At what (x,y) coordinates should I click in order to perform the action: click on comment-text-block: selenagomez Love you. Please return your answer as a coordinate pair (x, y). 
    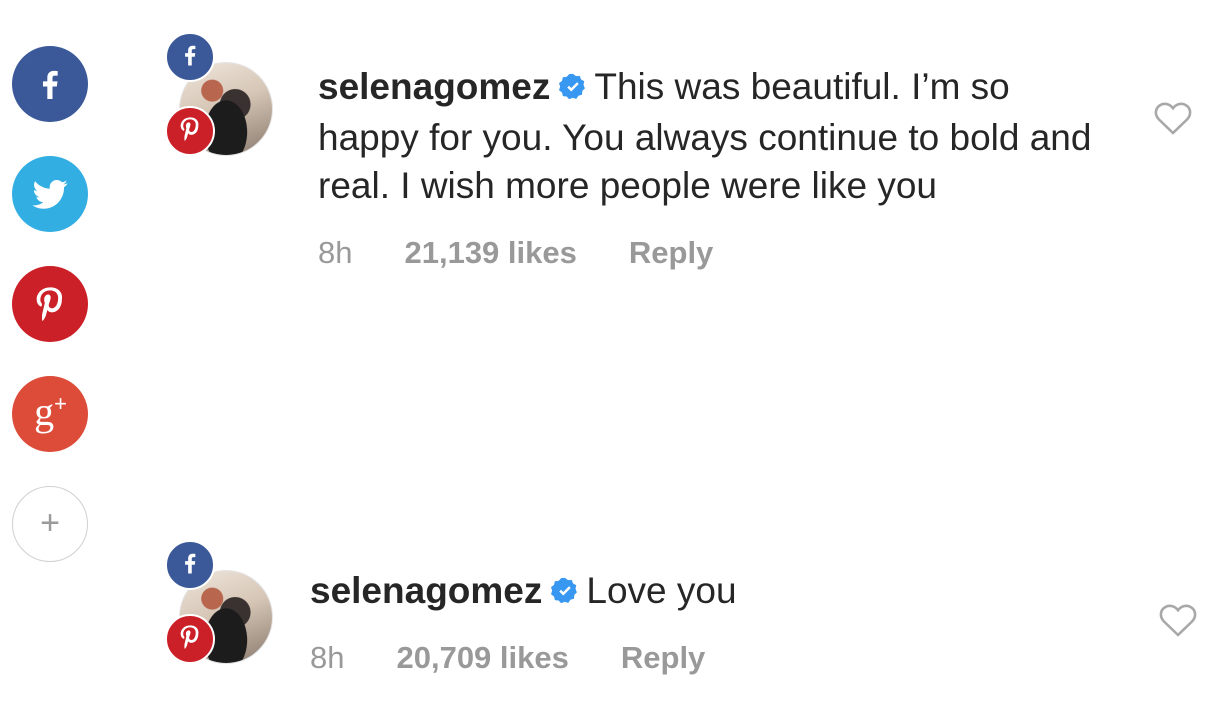
    Looking at the image, I should click on (705, 592).